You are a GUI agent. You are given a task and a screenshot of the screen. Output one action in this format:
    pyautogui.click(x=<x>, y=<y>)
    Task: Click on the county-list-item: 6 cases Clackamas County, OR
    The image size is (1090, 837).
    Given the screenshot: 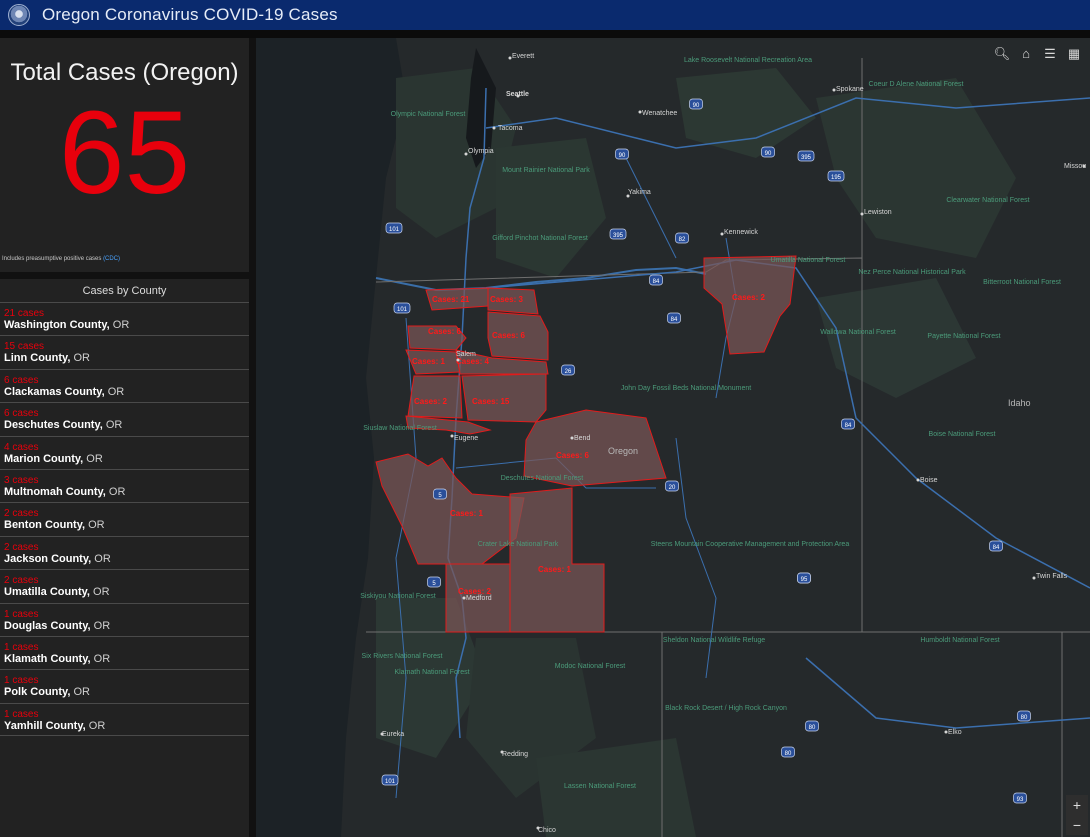 What is the action you would take?
    pyautogui.click(x=124, y=385)
    